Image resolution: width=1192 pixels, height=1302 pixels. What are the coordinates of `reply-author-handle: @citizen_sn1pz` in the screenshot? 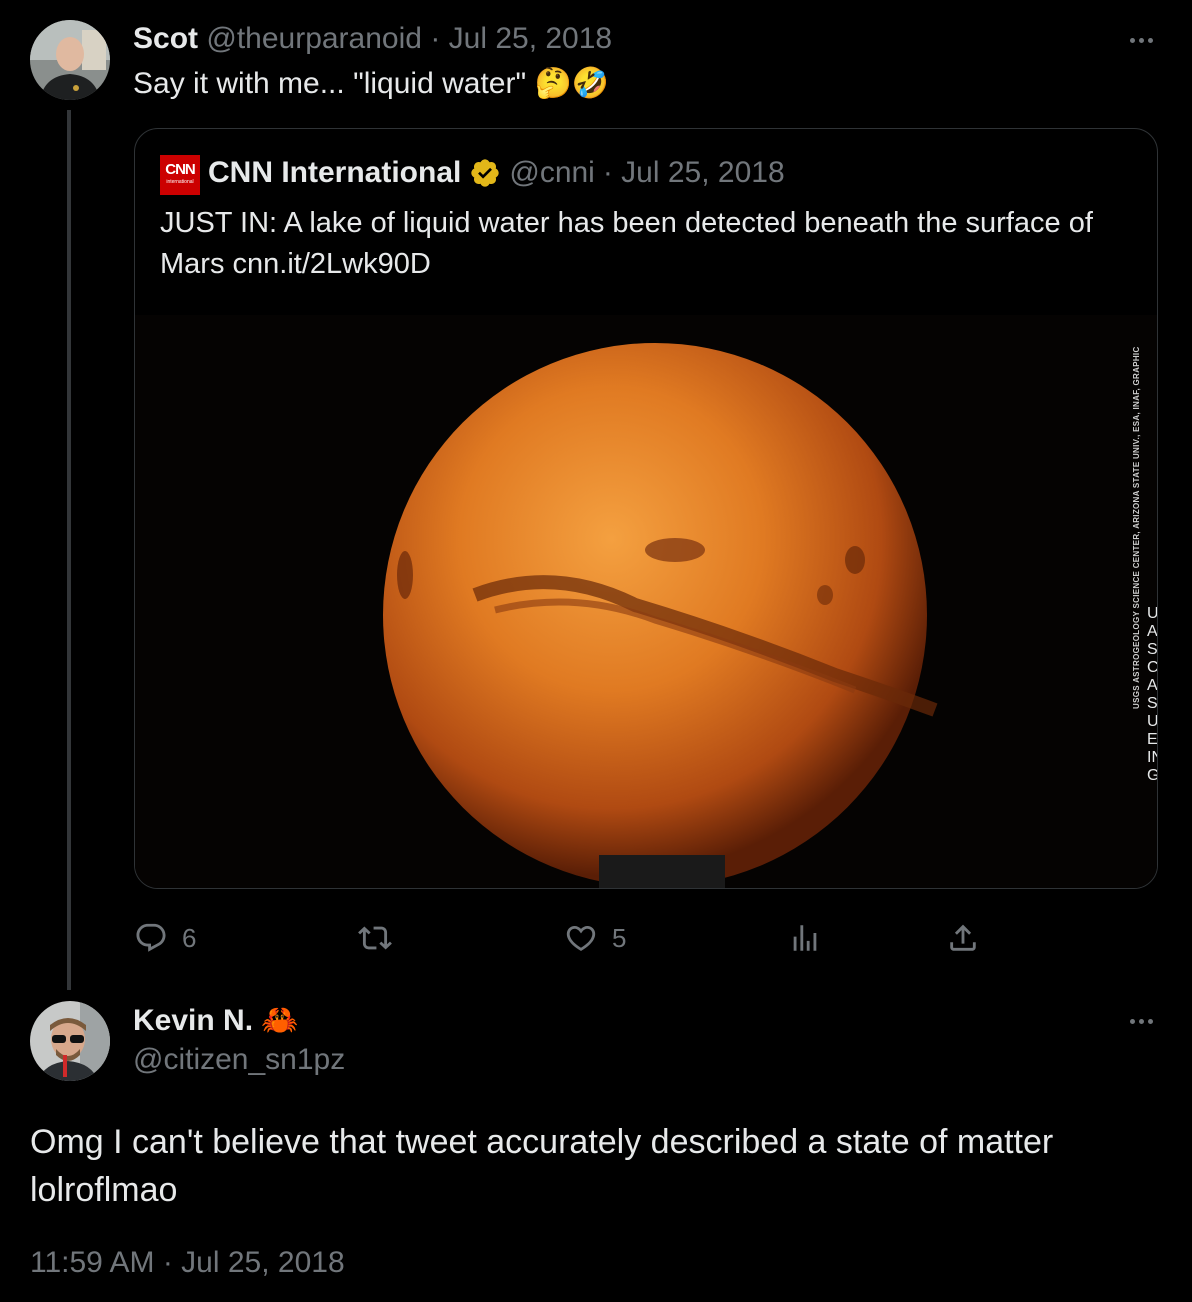 It's located at (239, 1060).